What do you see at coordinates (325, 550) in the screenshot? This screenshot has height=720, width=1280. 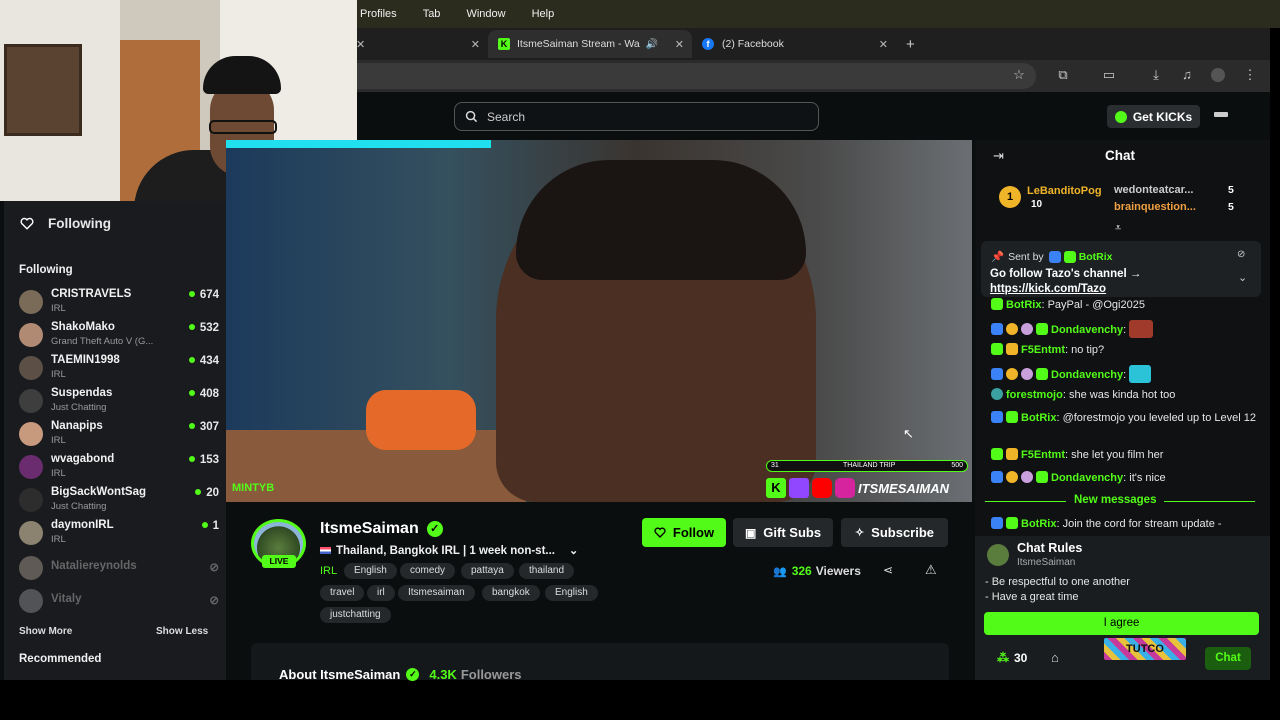 I see `thailand-flag-icon` at bounding box center [325, 550].